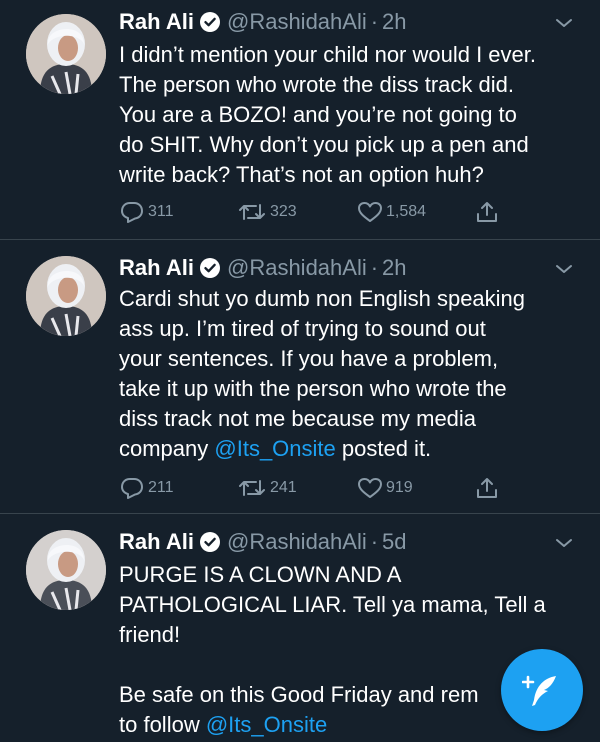  Describe the element at coordinates (309, 358) in the screenshot. I see `tweet-line: your sentences. If you have a problem,` at that location.